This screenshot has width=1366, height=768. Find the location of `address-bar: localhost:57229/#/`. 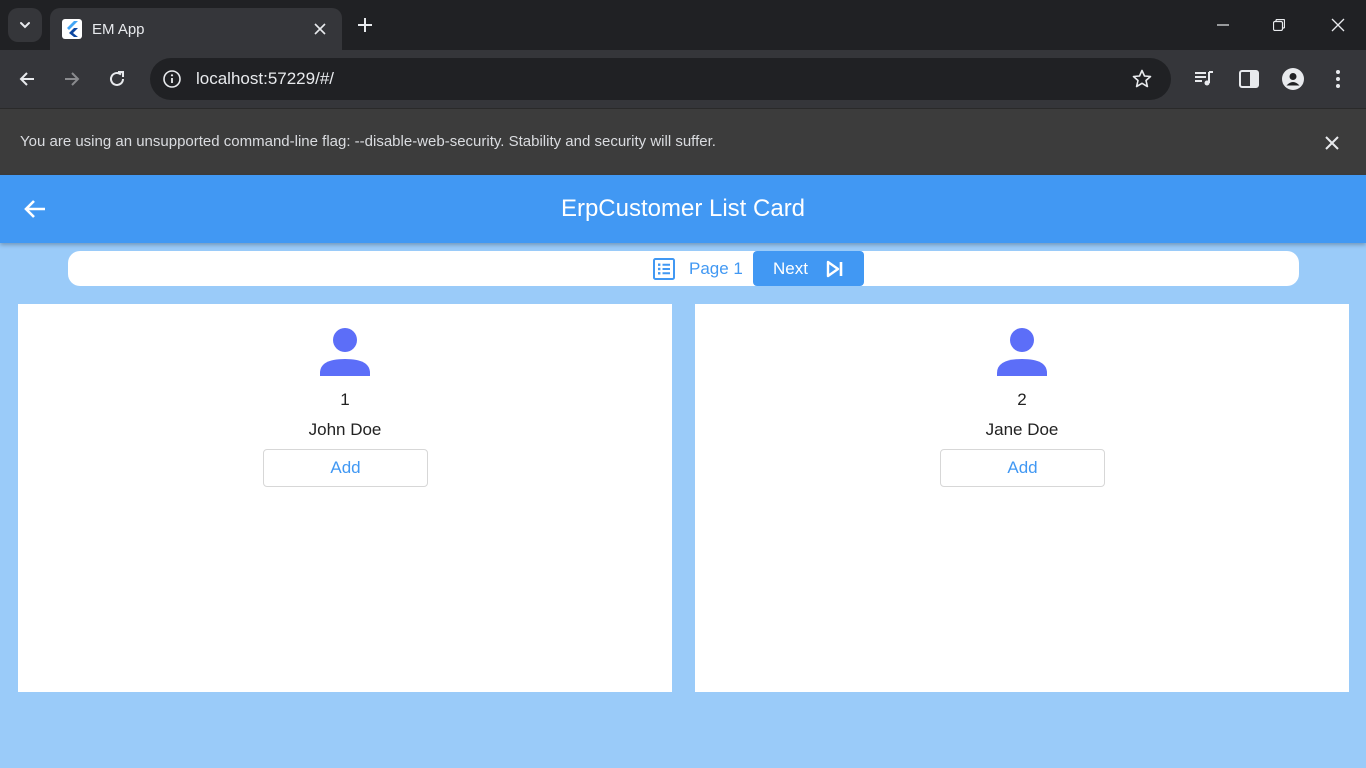

address-bar: localhost:57229/#/ is located at coordinates (660, 79).